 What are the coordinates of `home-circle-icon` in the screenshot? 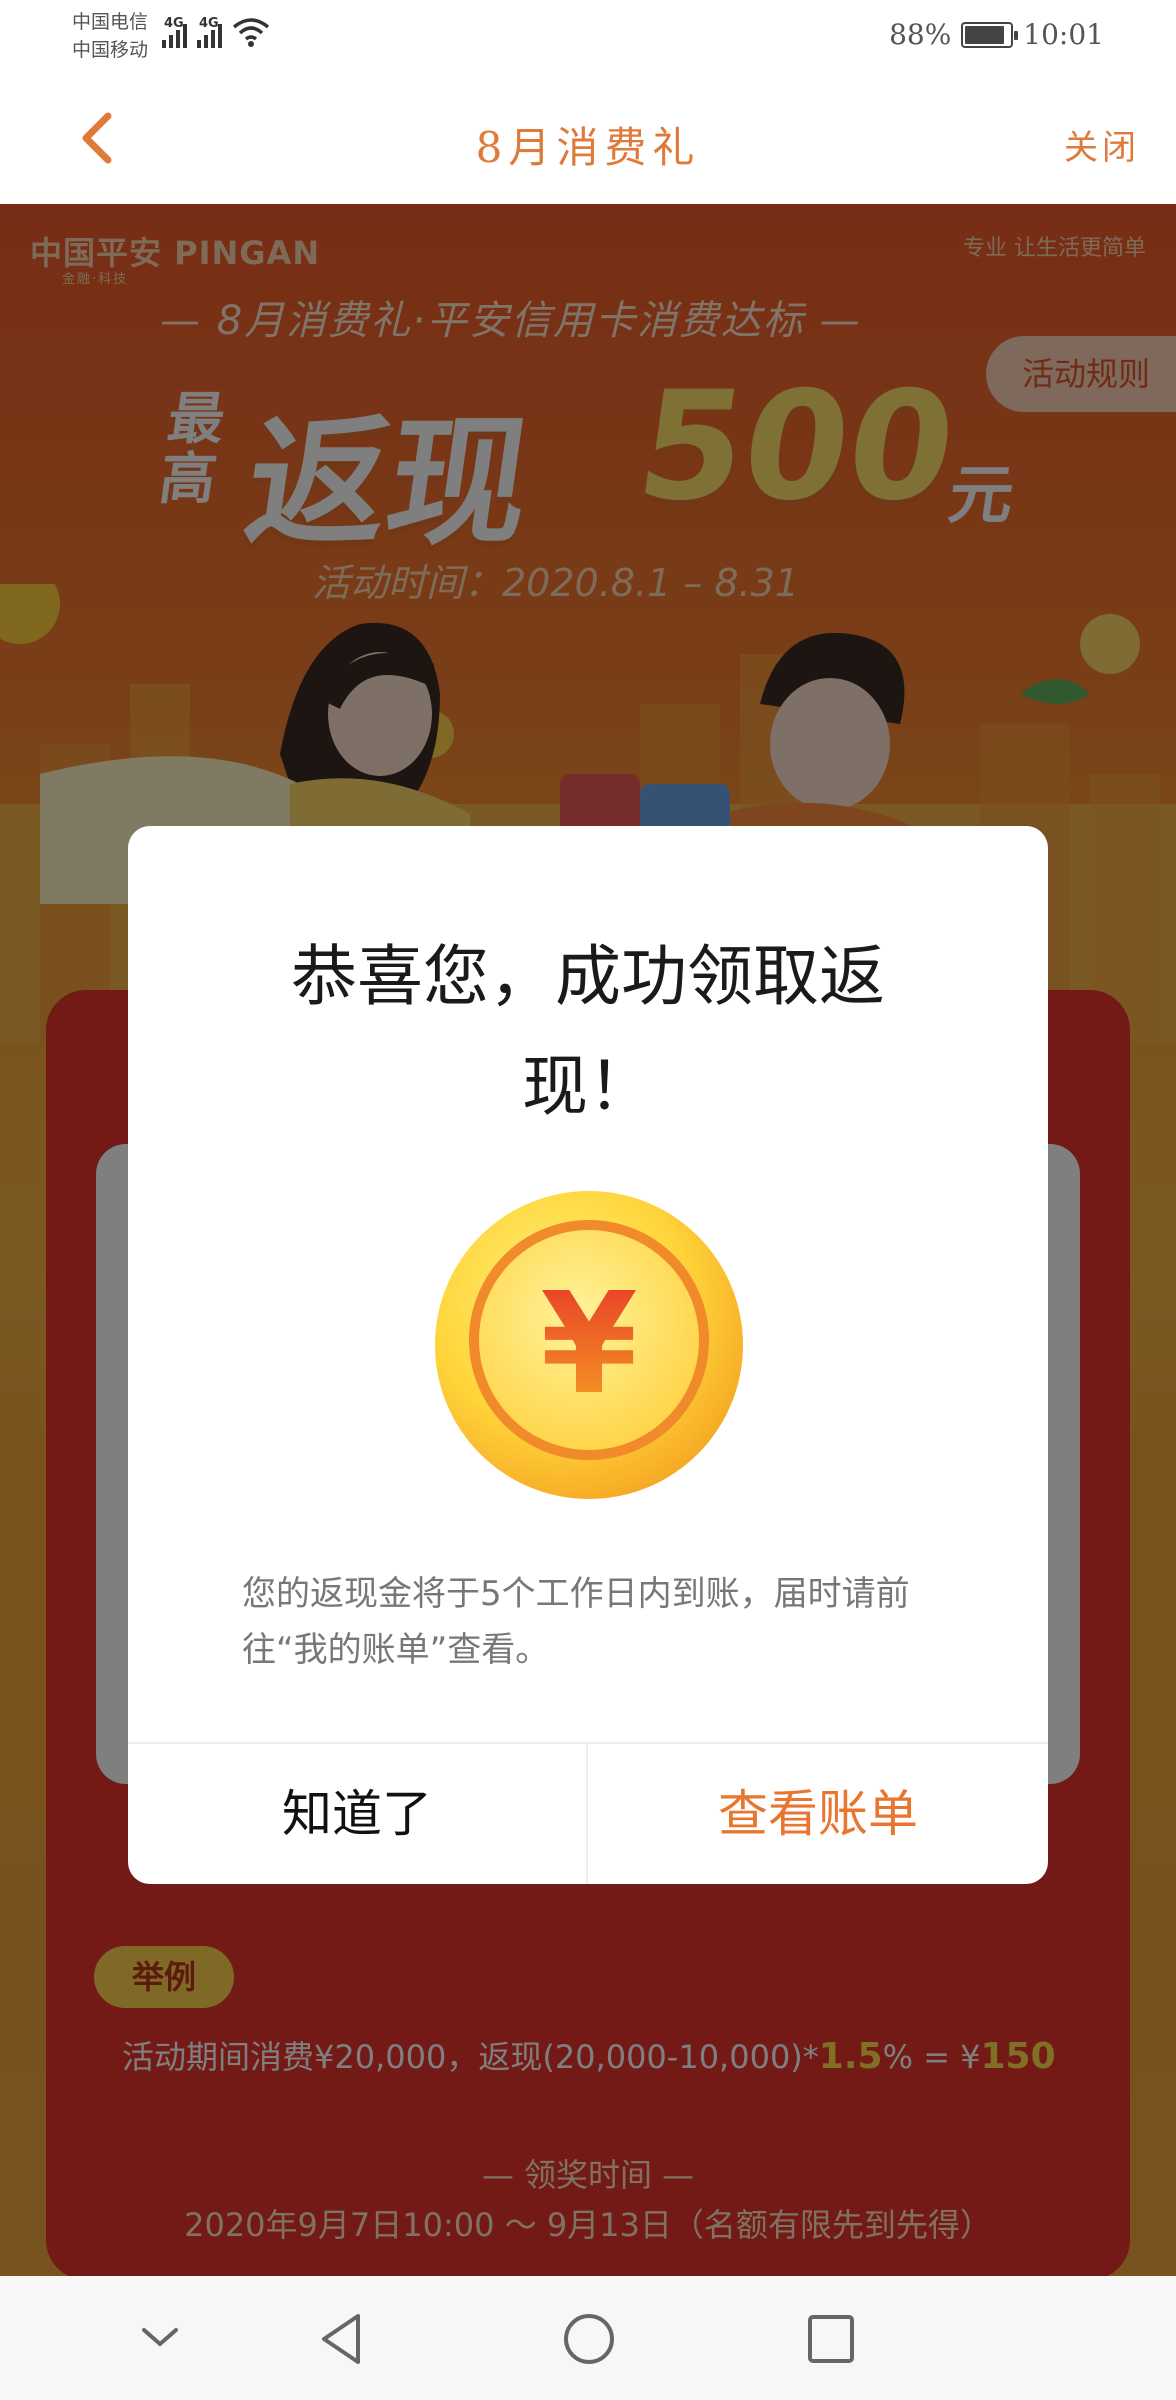 It's located at (589, 2339).